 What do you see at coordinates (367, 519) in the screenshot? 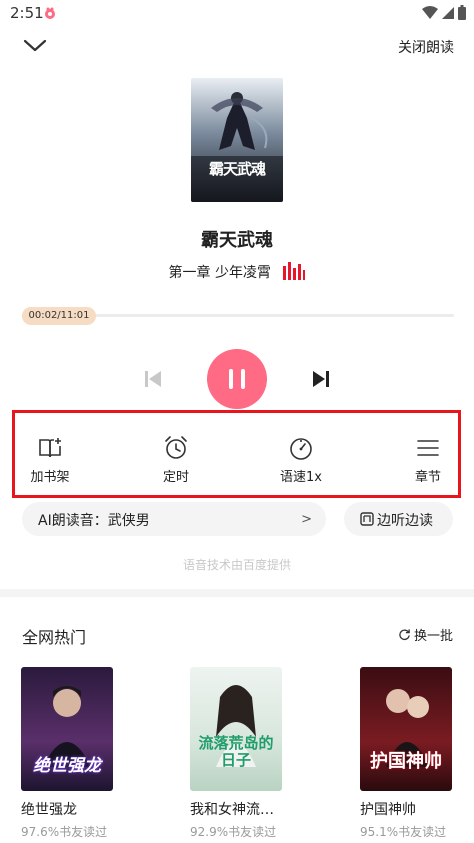
I see `book-open-icon` at bounding box center [367, 519].